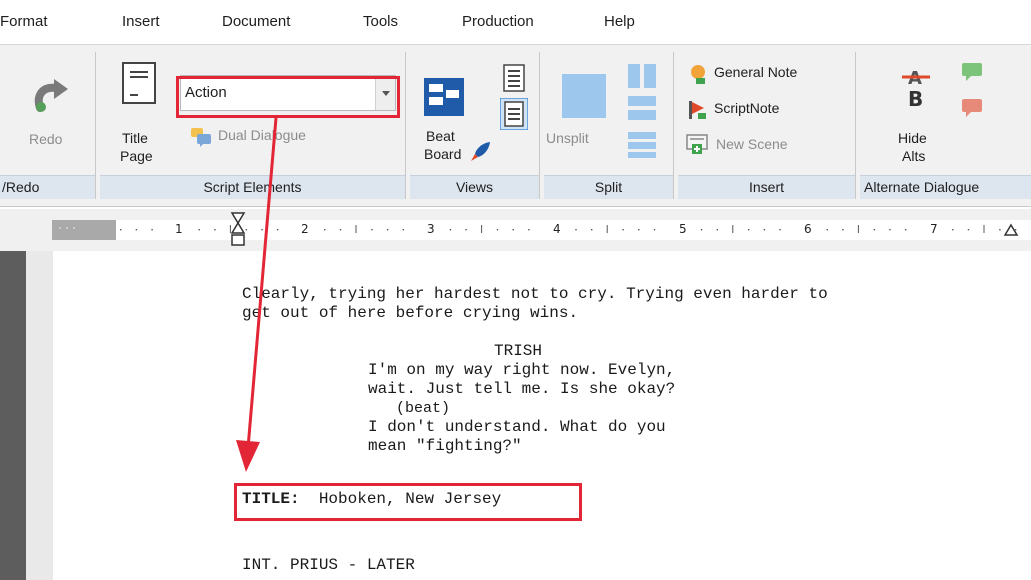 The height and width of the screenshot is (580, 1031). Describe the element at coordinates (521, 389) in the screenshot. I see `dialogue-line-2: wait. Just tell me. Is she okay?` at that location.